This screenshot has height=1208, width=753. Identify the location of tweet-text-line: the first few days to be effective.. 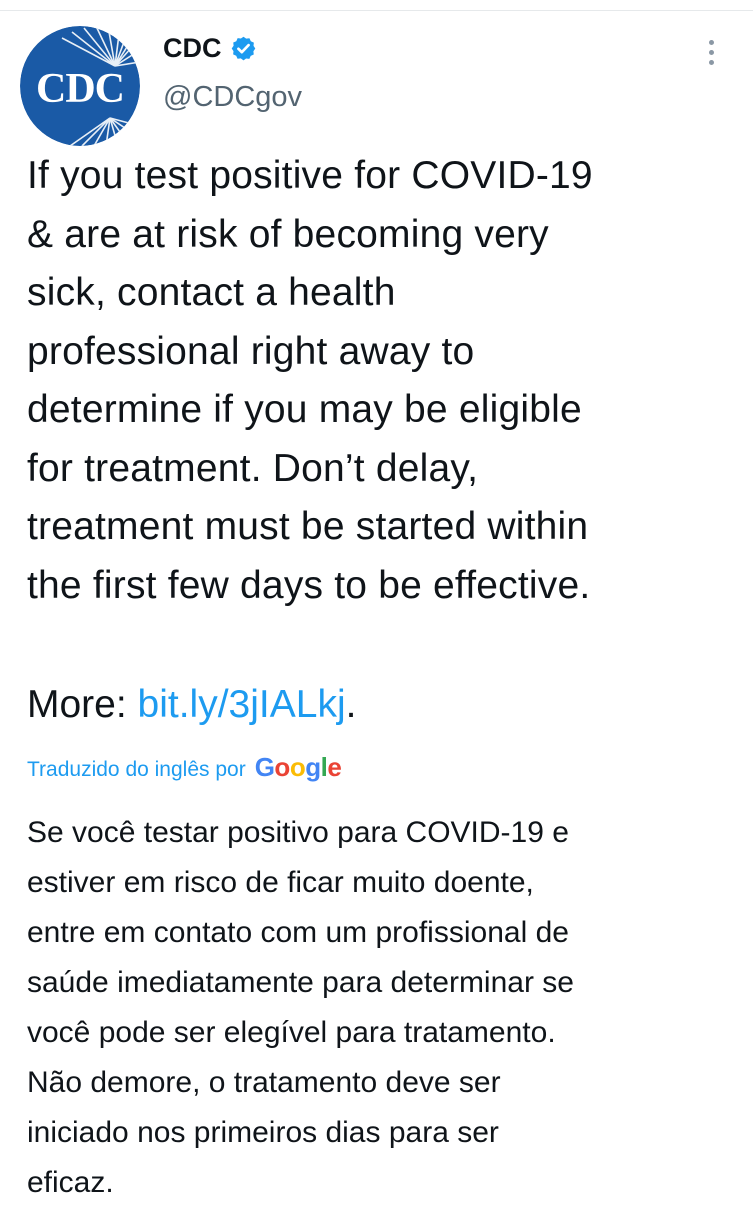
(309, 585).